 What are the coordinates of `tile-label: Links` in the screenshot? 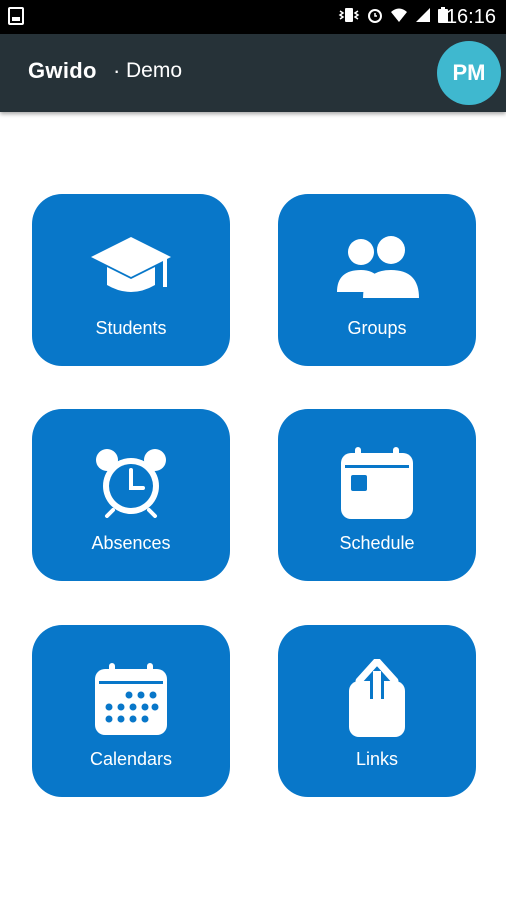 It's located at (377, 759).